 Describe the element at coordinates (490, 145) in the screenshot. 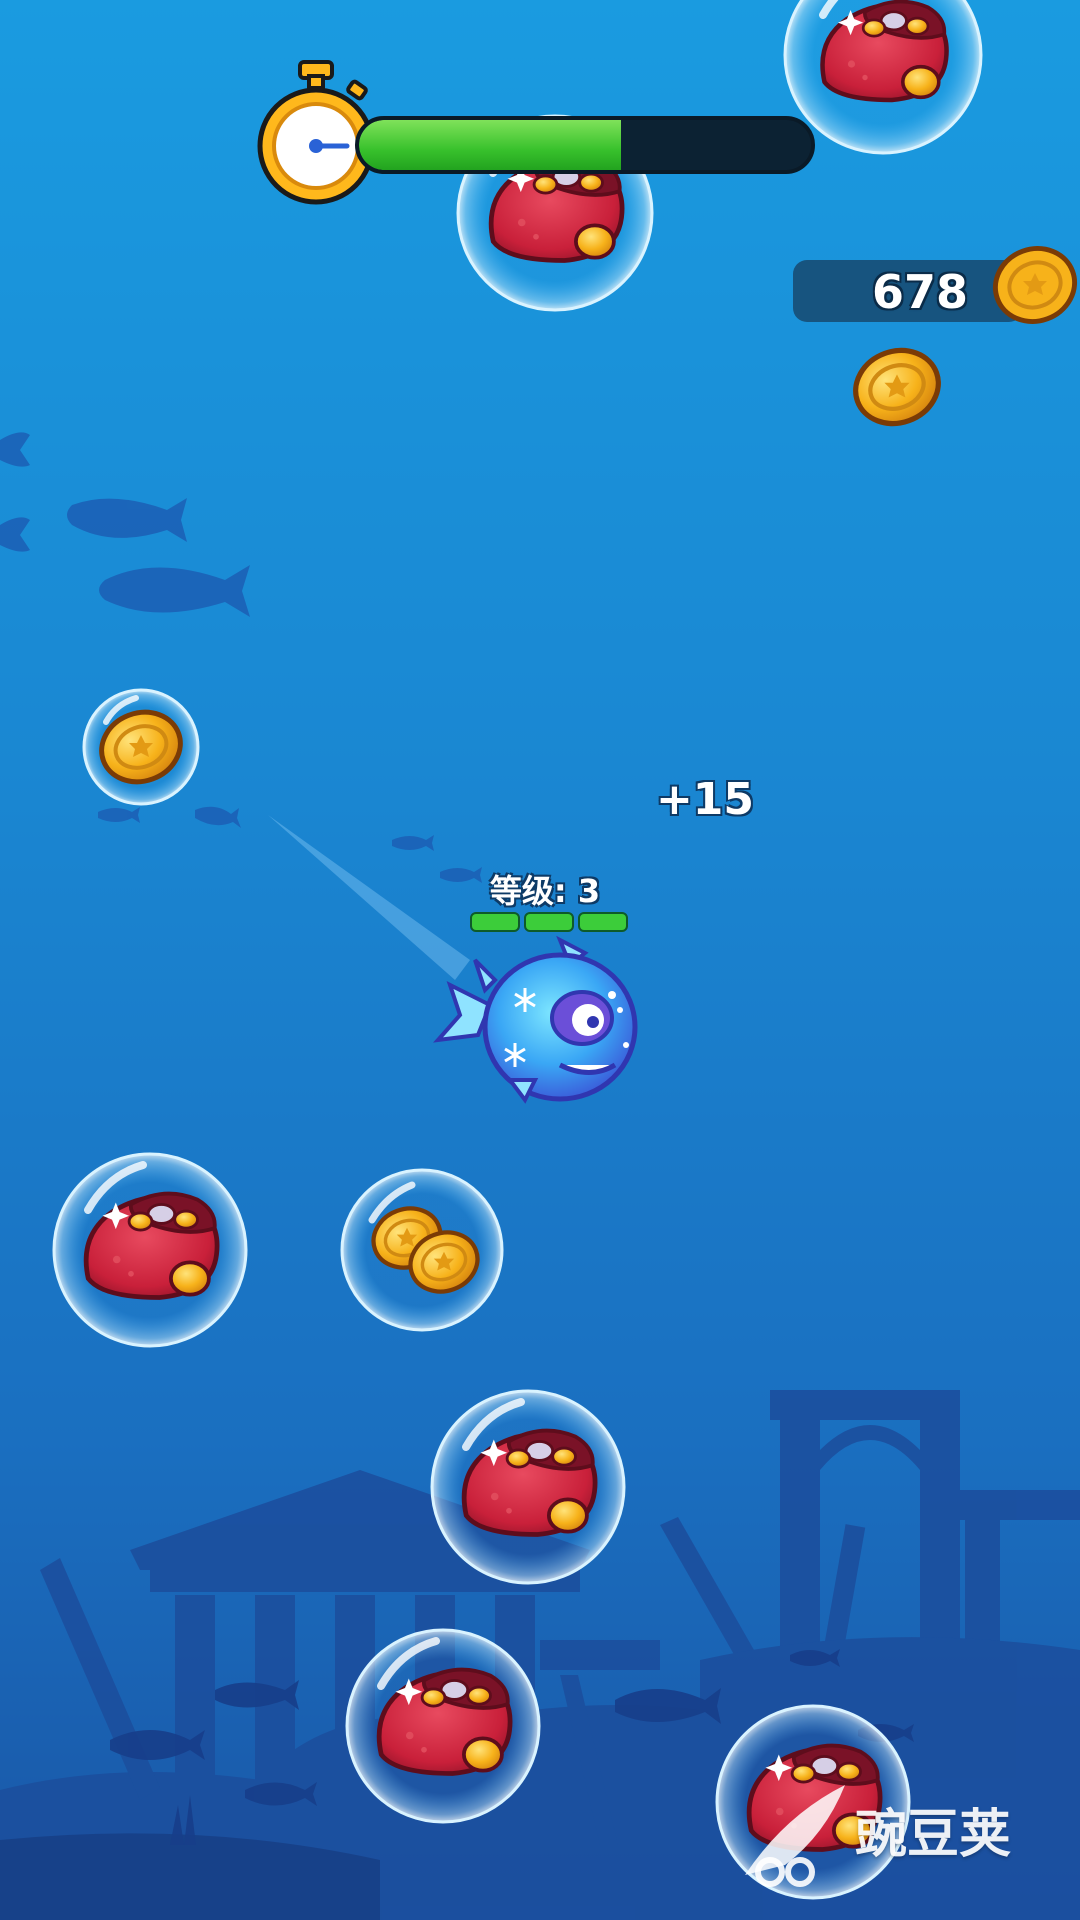

I see `timer-bar-fill` at that location.